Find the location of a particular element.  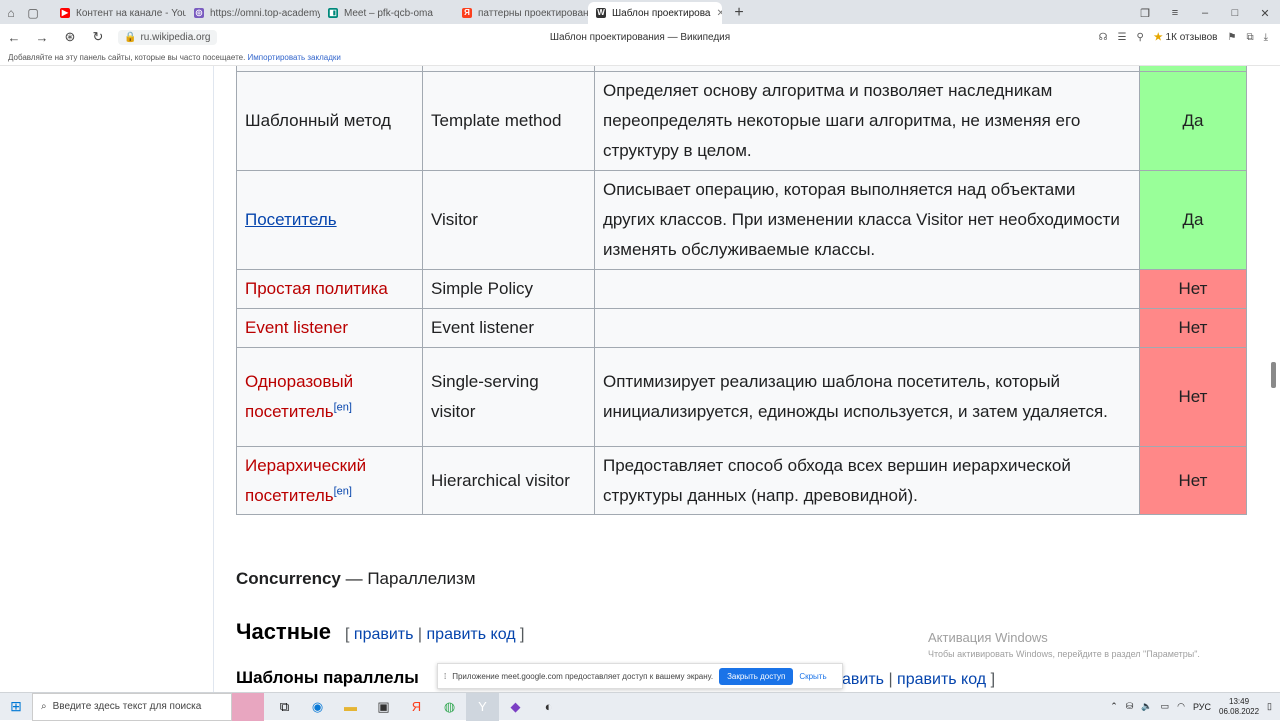

browser-tab: W Шаблон проектирова ✕ is located at coordinates (655, 13).